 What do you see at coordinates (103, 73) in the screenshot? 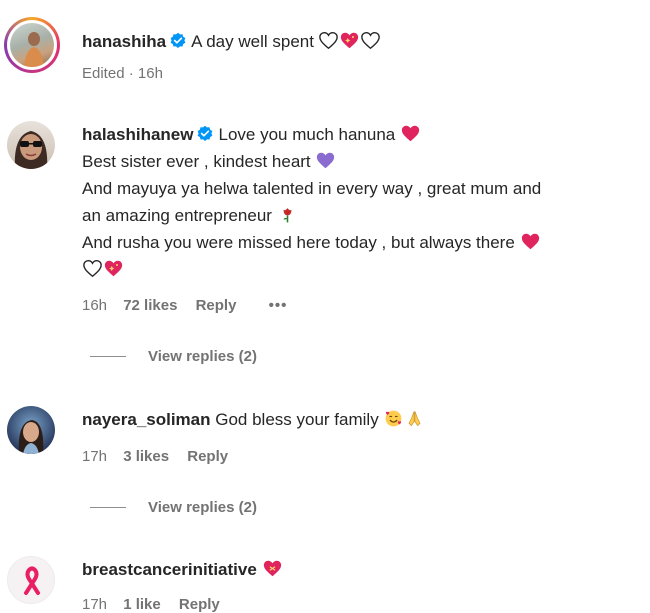
I see `edited-label: Edited` at bounding box center [103, 73].